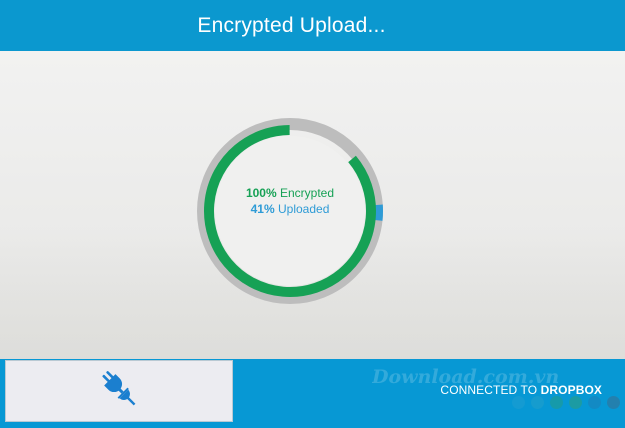 Image resolution: width=625 pixels, height=428 pixels. I want to click on disconnect-button, so click(119, 391).